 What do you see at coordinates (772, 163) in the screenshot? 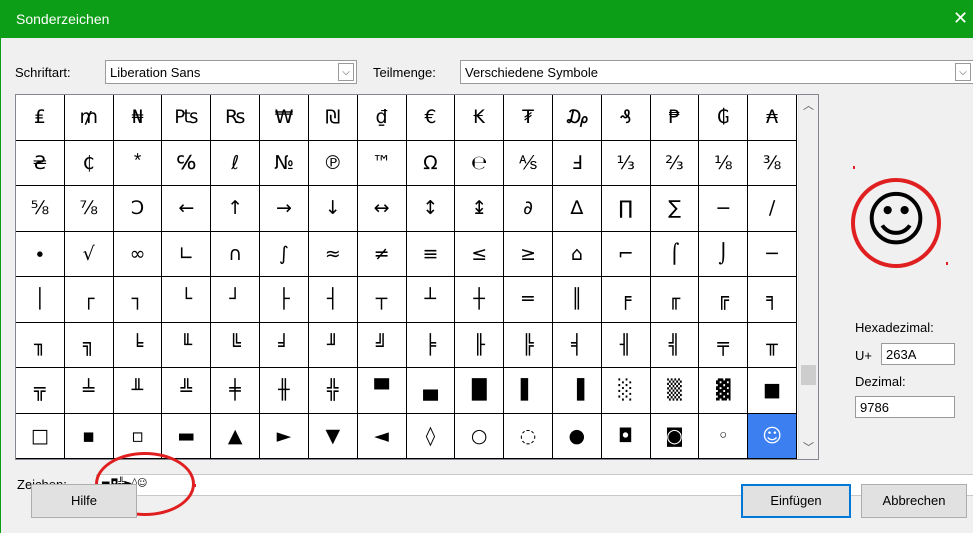
I see `char-cell: ⅜` at bounding box center [772, 163].